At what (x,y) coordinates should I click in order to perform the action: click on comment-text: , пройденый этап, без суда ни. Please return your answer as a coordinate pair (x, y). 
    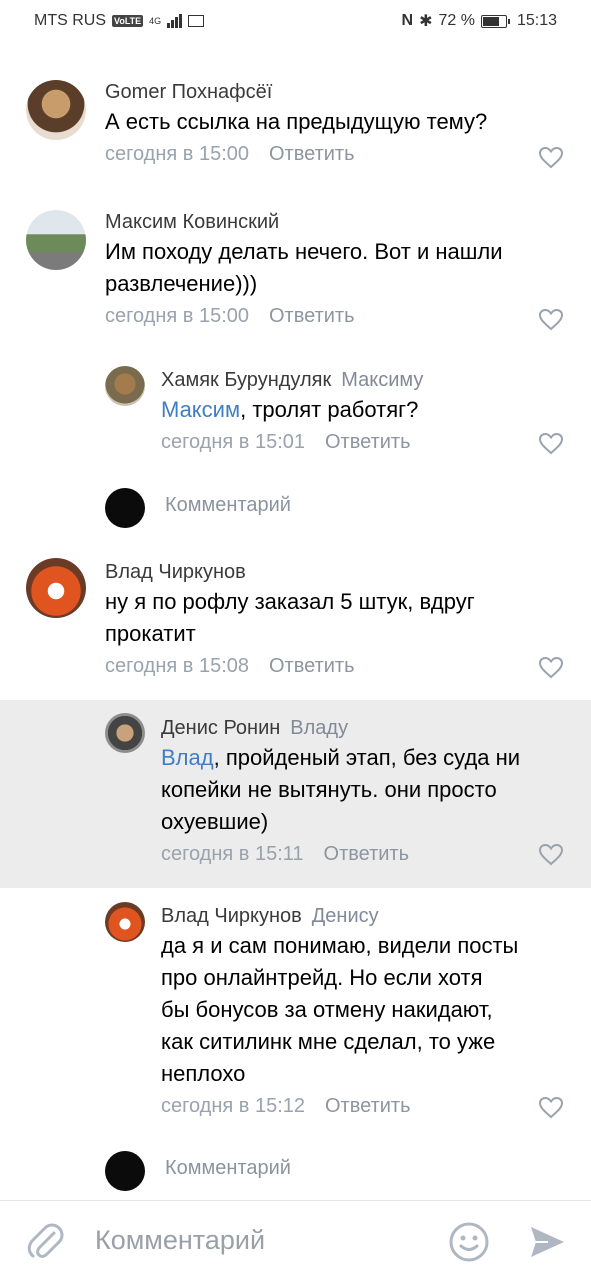
    Looking at the image, I should click on (367, 757).